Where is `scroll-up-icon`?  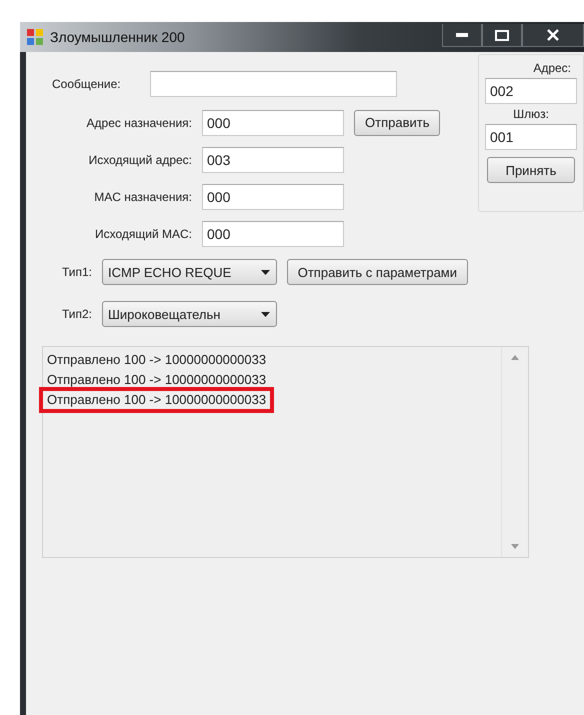 scroll-up-icon is located at coordinates (515, 357).